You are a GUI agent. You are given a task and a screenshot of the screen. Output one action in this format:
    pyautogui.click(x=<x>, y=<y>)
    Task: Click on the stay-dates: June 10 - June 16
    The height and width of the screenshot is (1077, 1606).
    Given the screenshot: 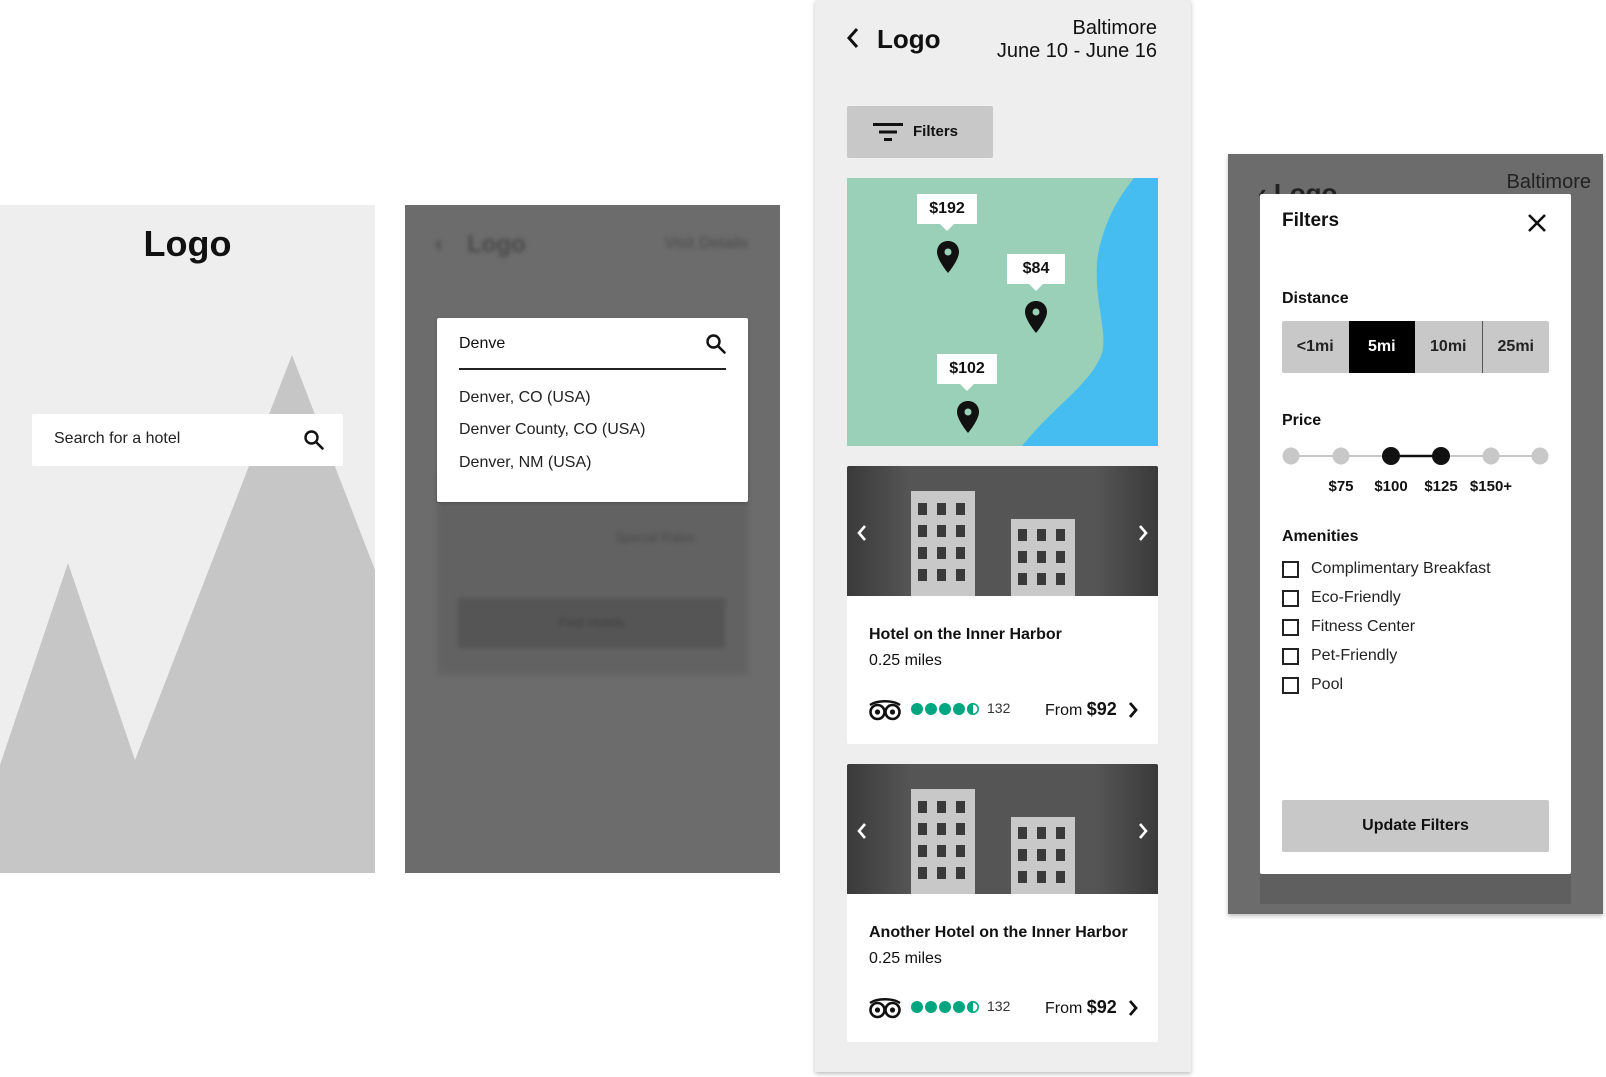 What is the action you would take?
    pyautogui.click(x=1076, y=51)
    